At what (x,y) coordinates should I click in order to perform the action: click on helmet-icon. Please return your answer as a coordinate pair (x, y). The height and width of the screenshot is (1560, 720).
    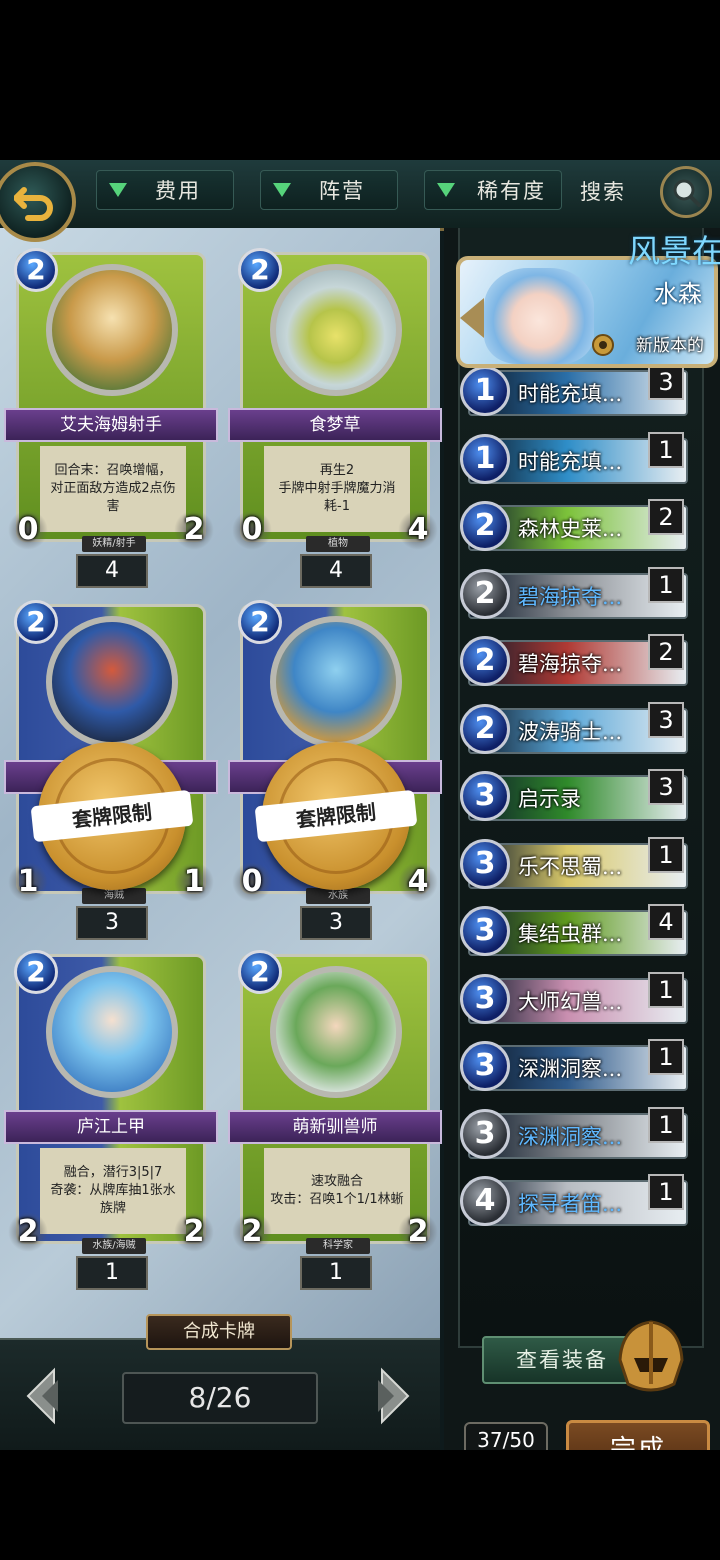
    Looking at the image, I should click on (651, 1356).